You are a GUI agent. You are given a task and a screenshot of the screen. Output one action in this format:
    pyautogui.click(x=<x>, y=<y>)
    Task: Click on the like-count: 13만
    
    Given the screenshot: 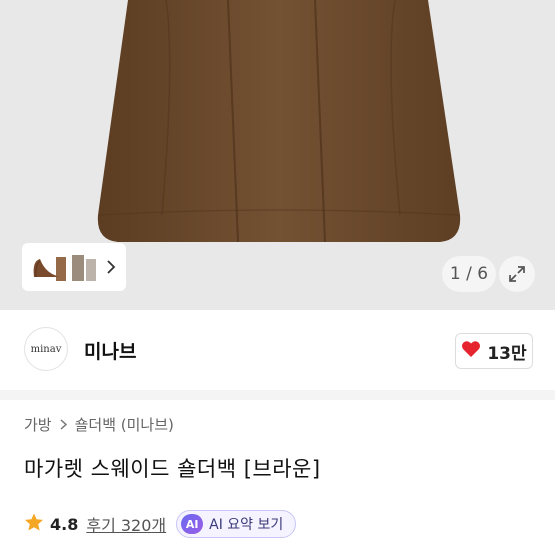 What is the action you would take?
    pyautogui.click(x=507, y=353)
    